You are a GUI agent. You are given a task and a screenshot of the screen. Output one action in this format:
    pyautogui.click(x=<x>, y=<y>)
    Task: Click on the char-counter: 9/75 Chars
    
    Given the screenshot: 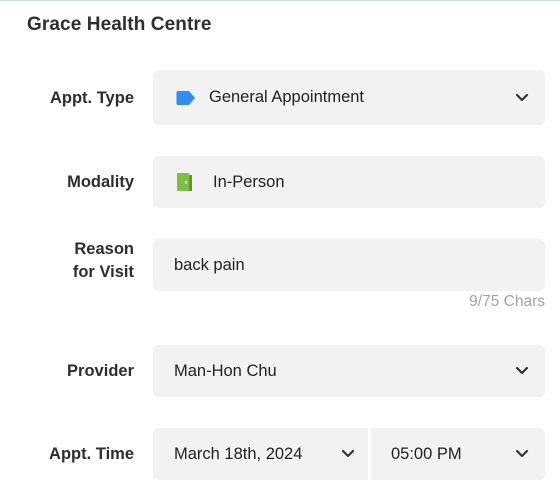 What is the action you would take?
    pyautogui.click(x=507, y=301)
    